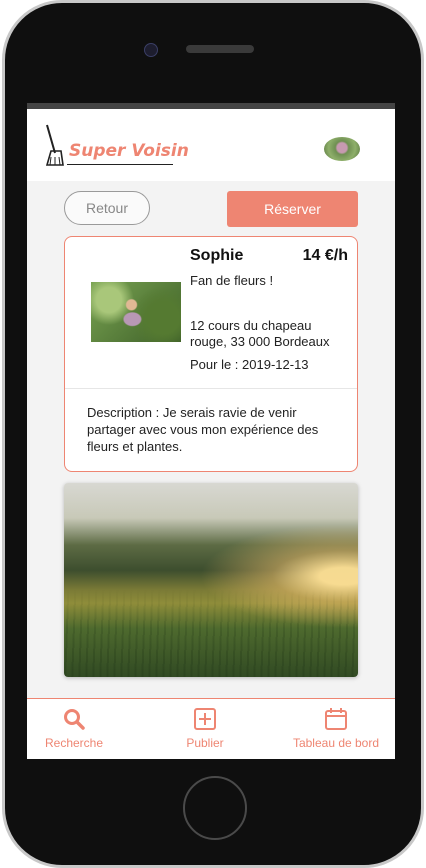 This screenshot has height=868, width=426. I want to click on nav-label-tableau-de-bord: Tableau de bord, so click(336, 743).